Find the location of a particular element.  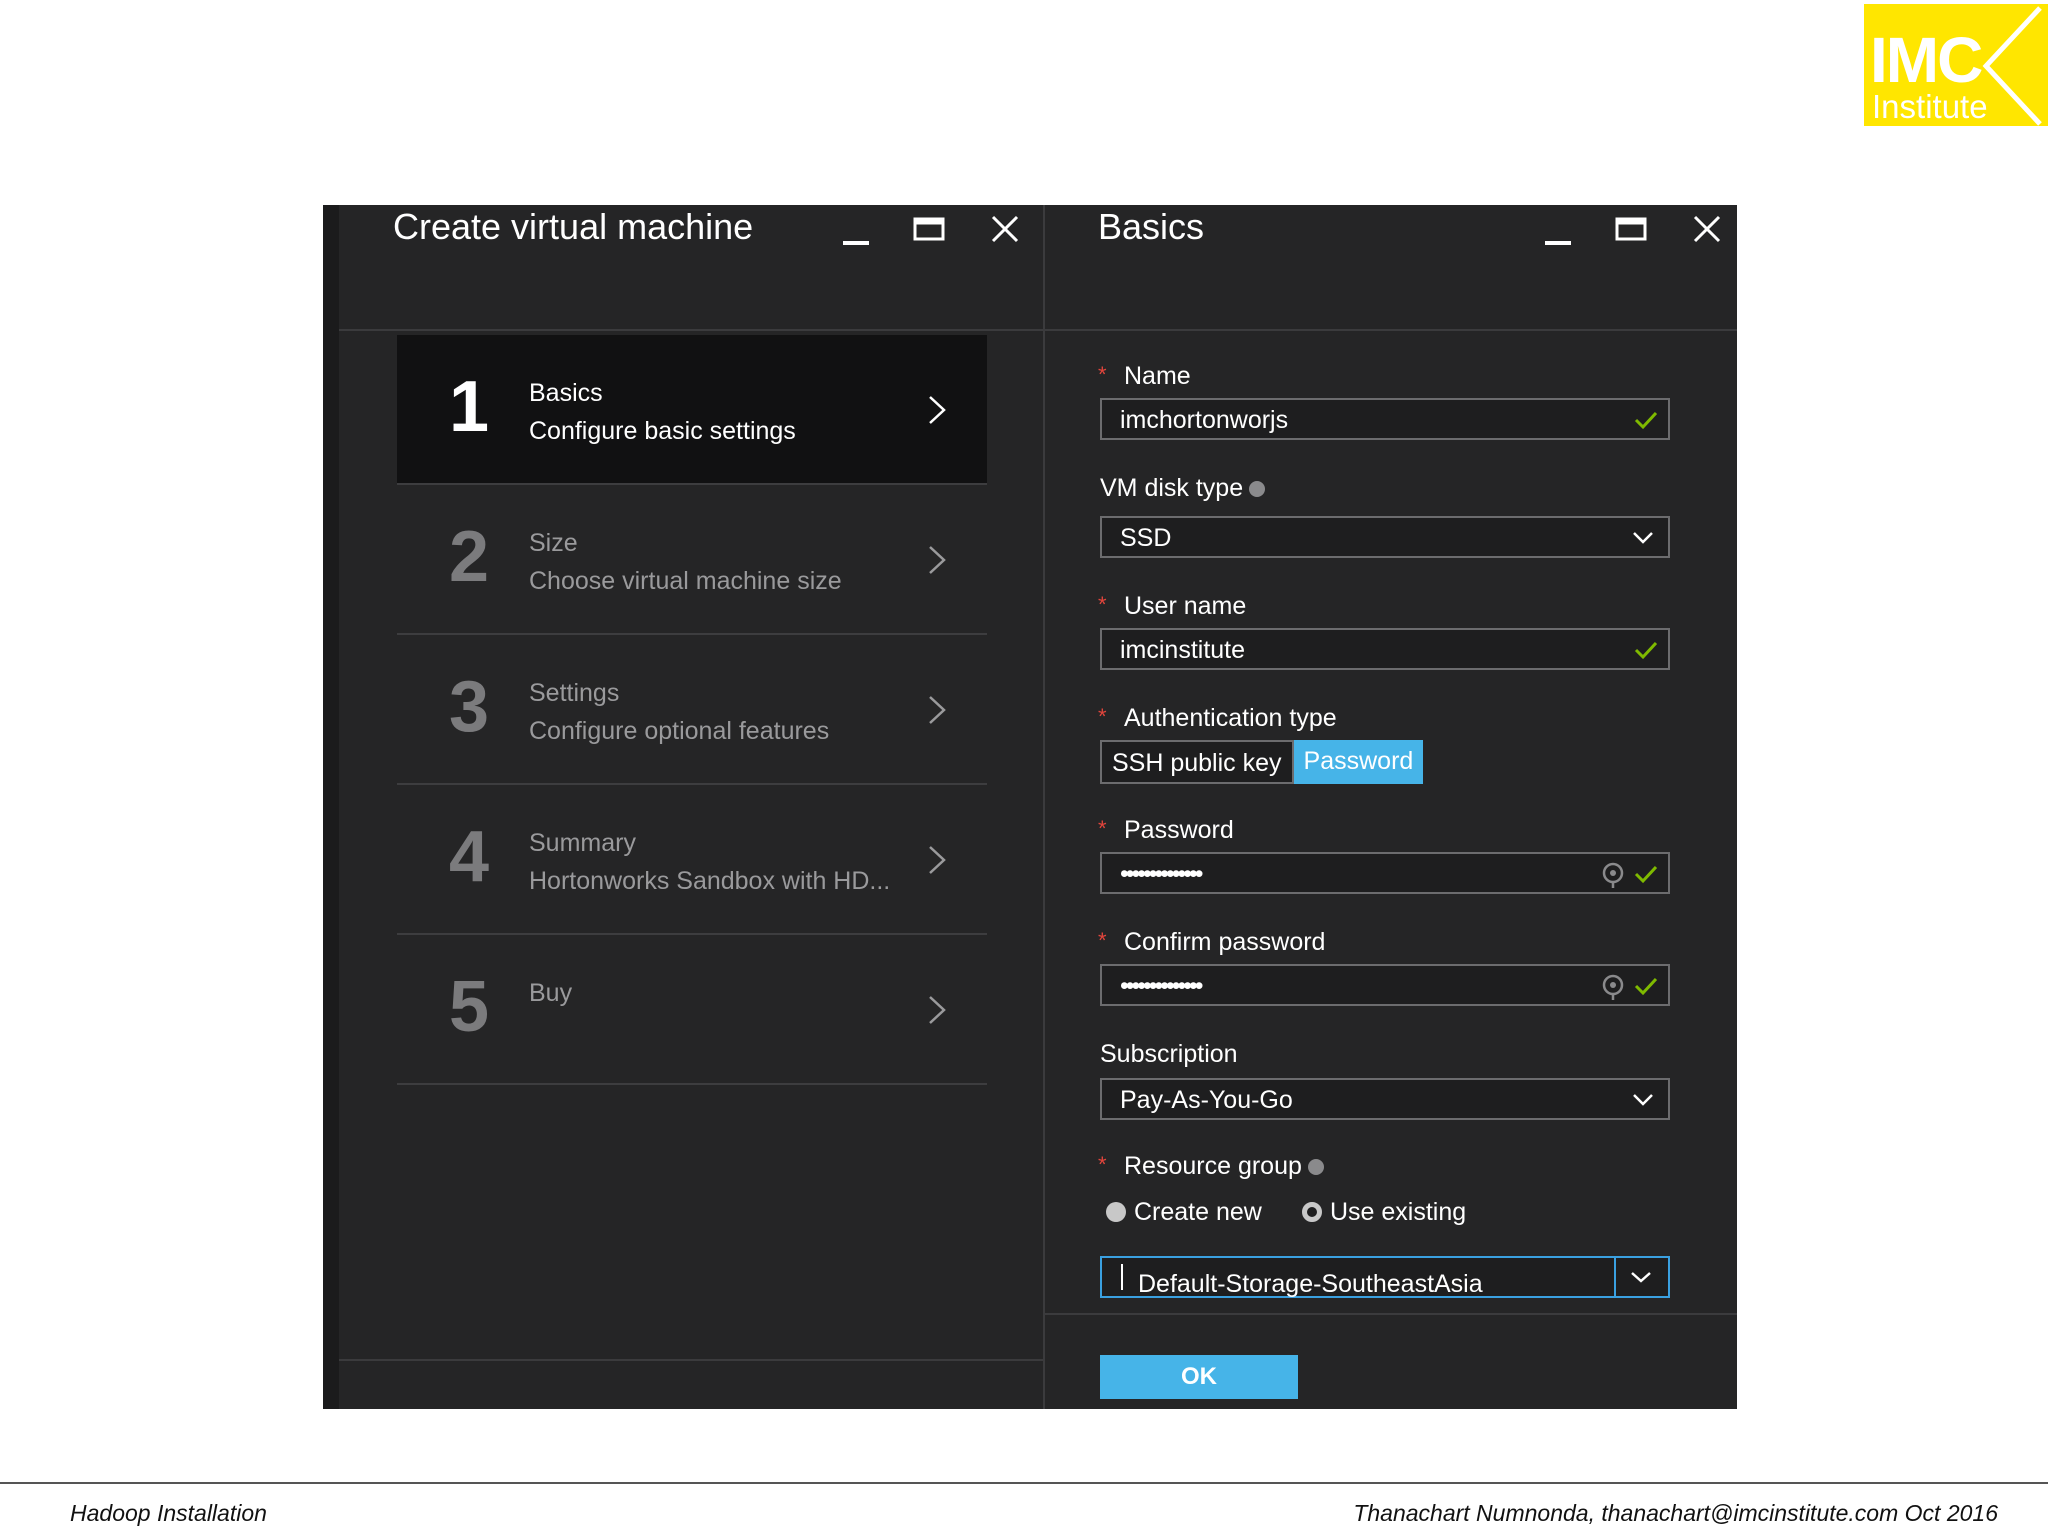

vm-disk-type-label: VM disk type is located at coordinates (1183, 488).